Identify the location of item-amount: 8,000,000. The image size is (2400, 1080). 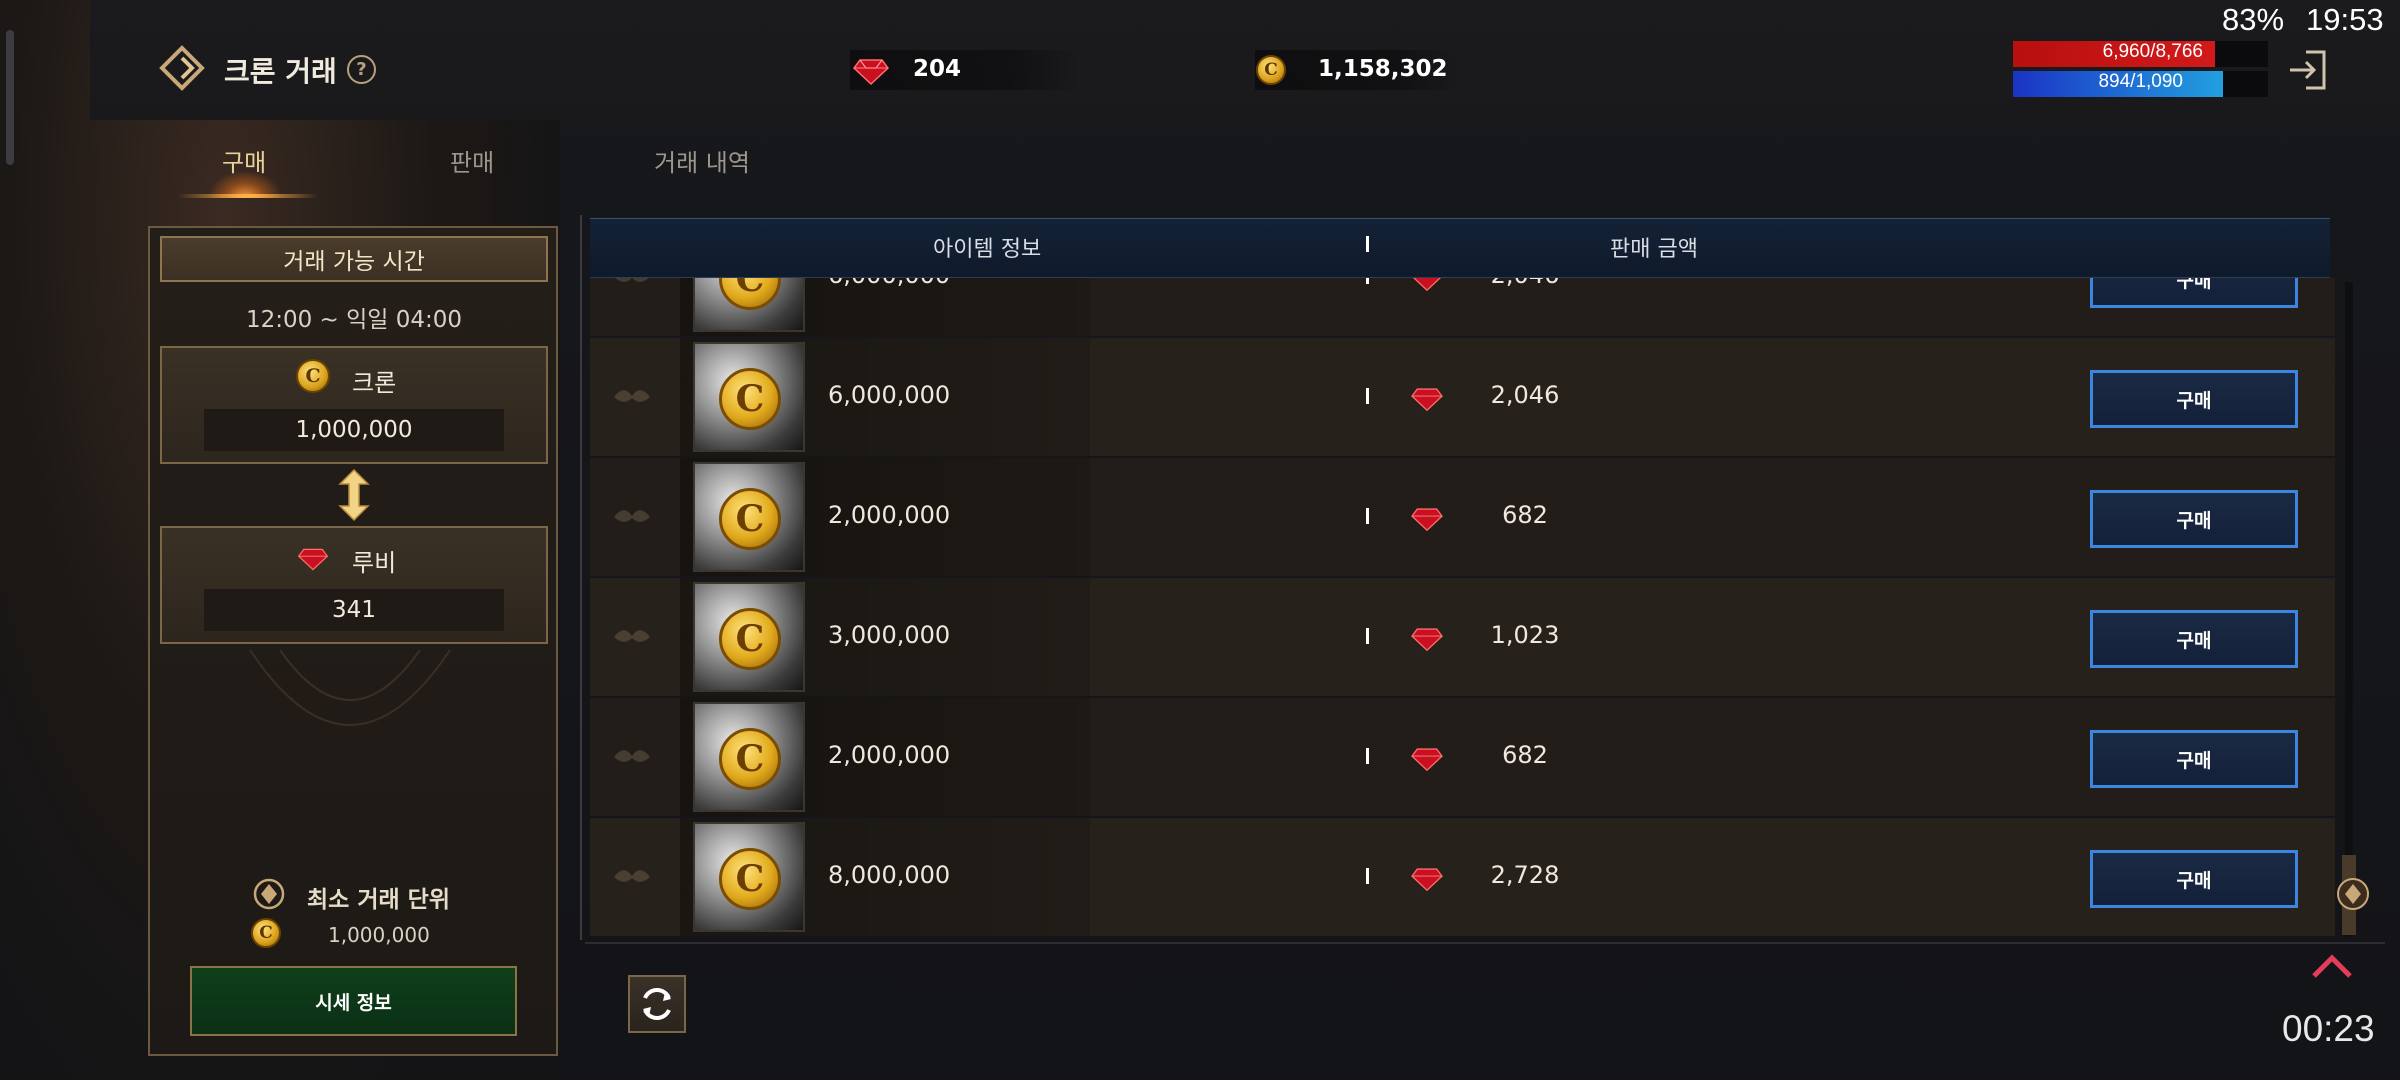
(889, 875).